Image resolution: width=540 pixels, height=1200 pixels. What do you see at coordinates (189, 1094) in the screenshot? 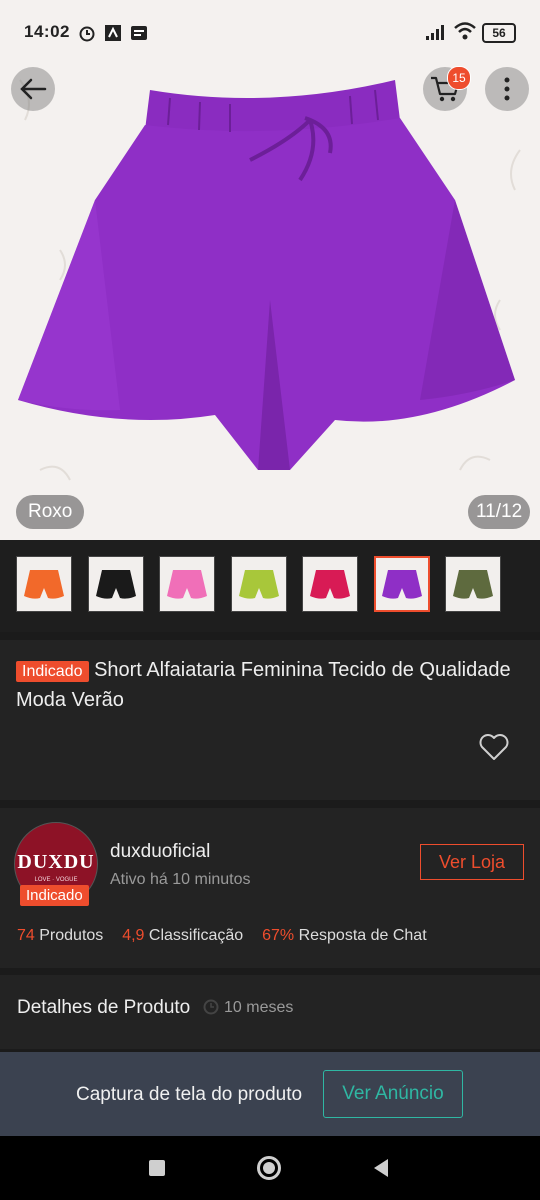
I see `capture-text: Captura de tela do produto` at bounding box center [189, 1094].